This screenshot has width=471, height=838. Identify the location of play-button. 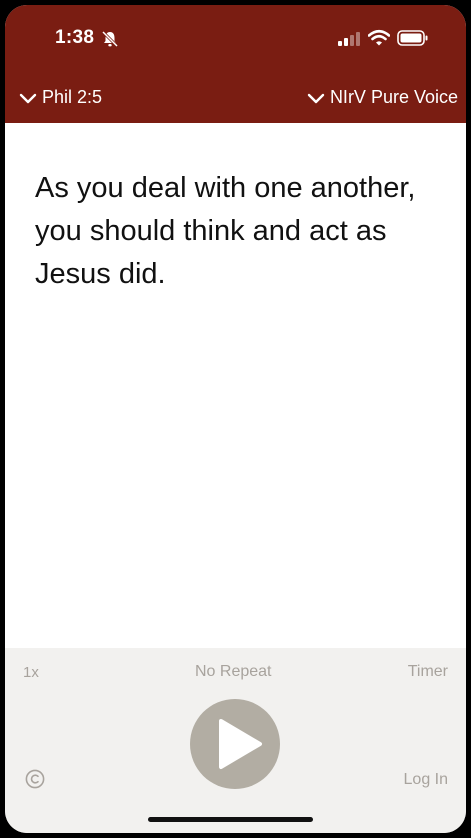
(235, 744).